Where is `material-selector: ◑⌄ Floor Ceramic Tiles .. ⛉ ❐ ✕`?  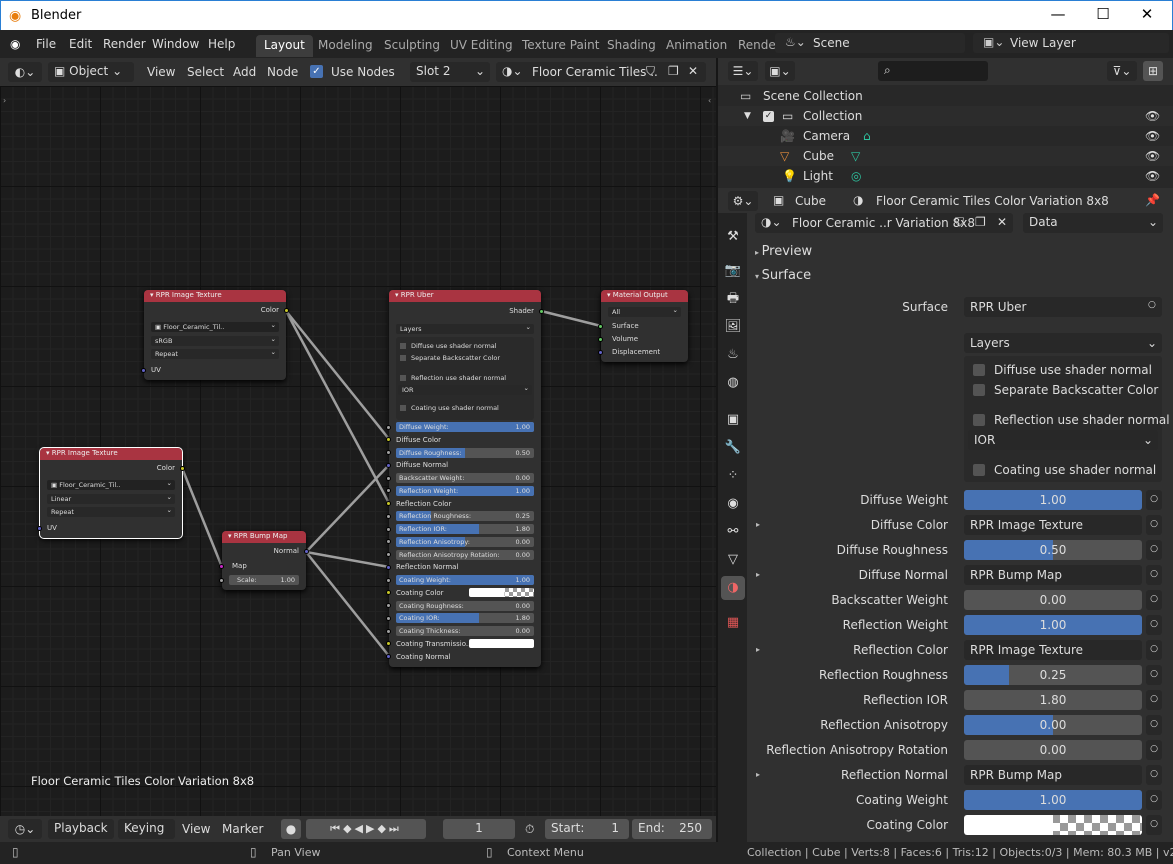
material-selector: ◑⌄ Floor Ceramic Tiles .. ⛉ ❐ ✕ is located at coordinates (601, 72).